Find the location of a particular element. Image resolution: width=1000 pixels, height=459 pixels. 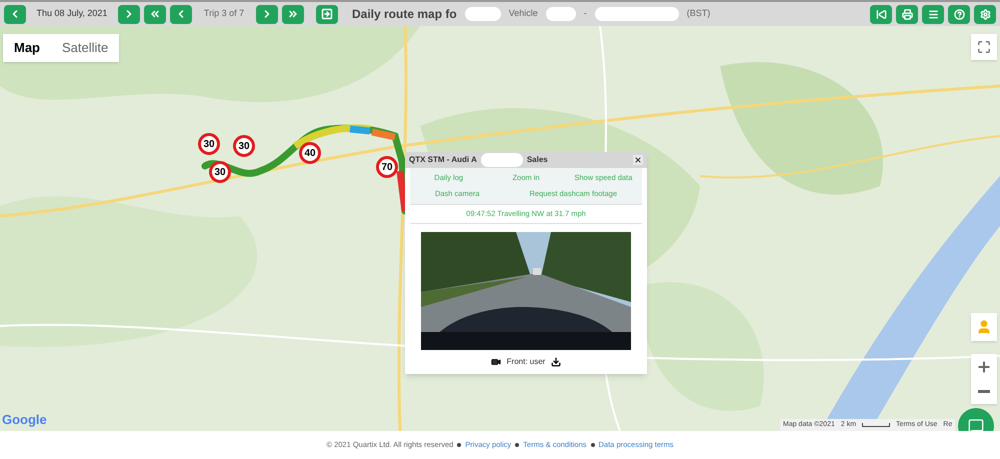

previous-day-button is located at coordinates (15, 14).